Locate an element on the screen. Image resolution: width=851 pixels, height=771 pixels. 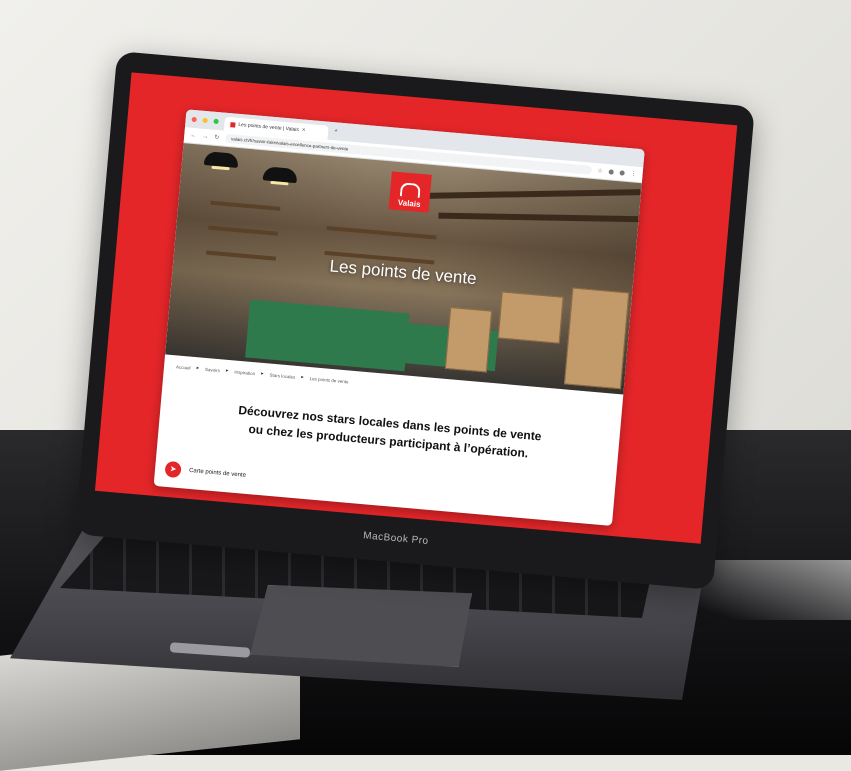
valais-logo: Valais is located at coordinates (410, 192).